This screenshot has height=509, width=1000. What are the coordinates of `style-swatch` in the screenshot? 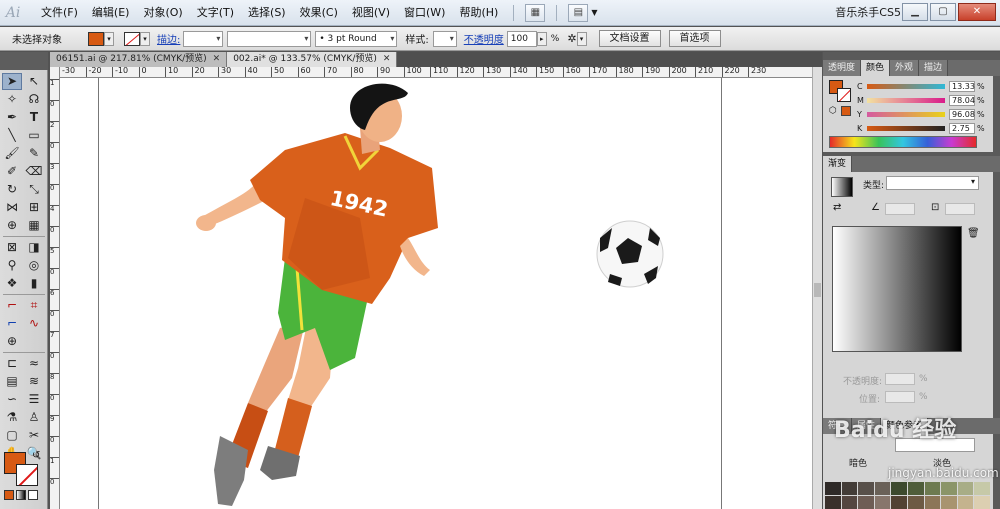 It's located at (444, 38).